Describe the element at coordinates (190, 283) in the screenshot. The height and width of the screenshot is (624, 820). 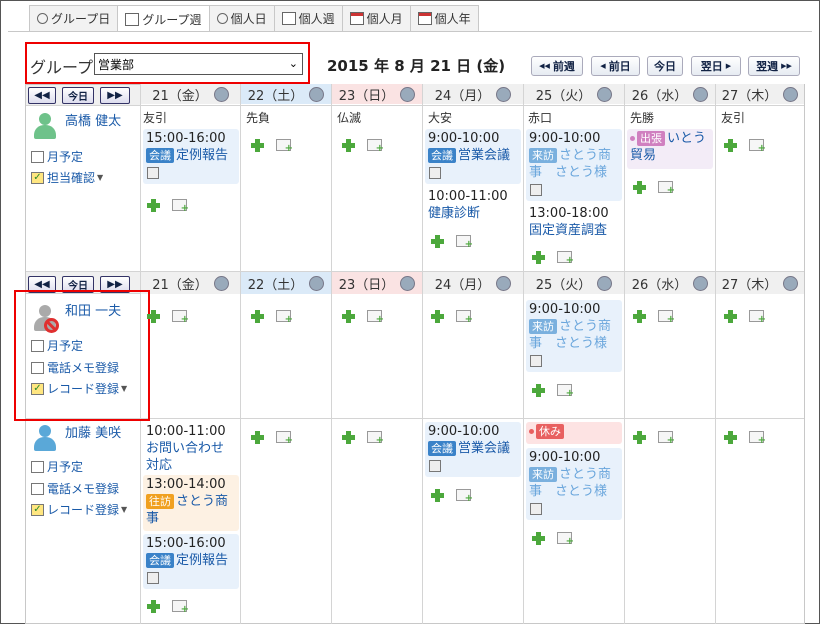
I see `day-header: 21（金）` at that location.